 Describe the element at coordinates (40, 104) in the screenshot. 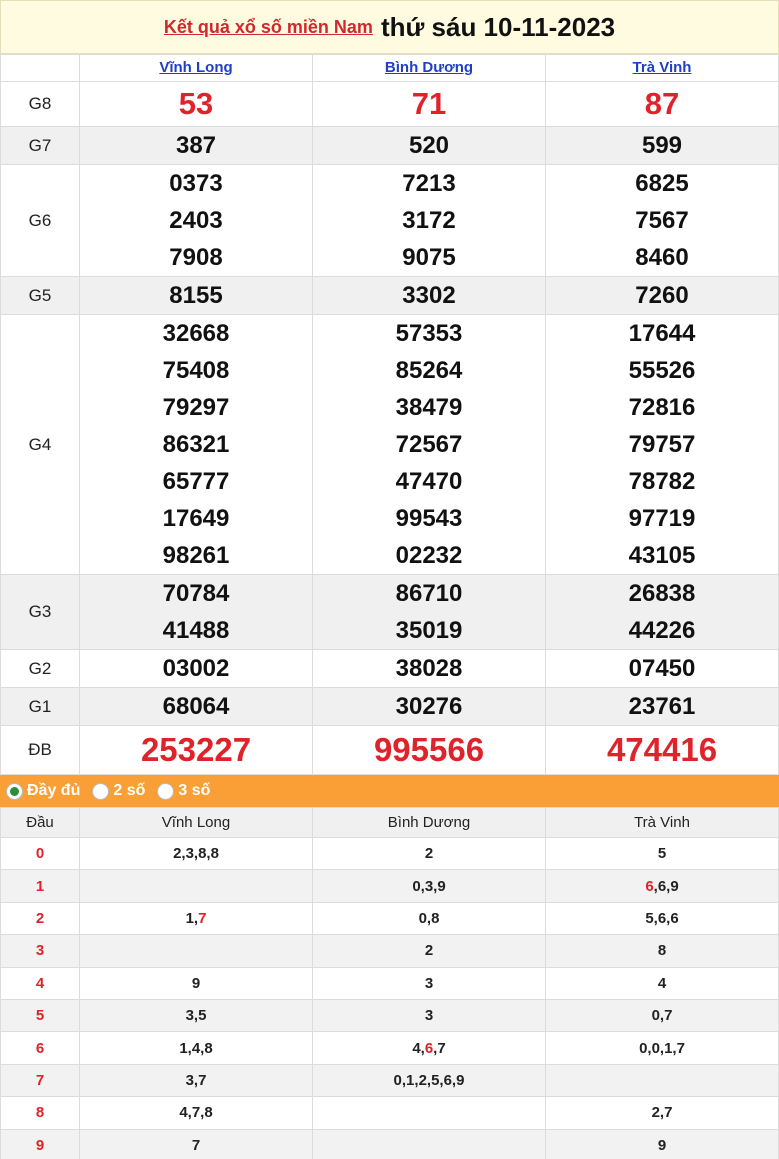

I see `prize-label: G8` at that location.